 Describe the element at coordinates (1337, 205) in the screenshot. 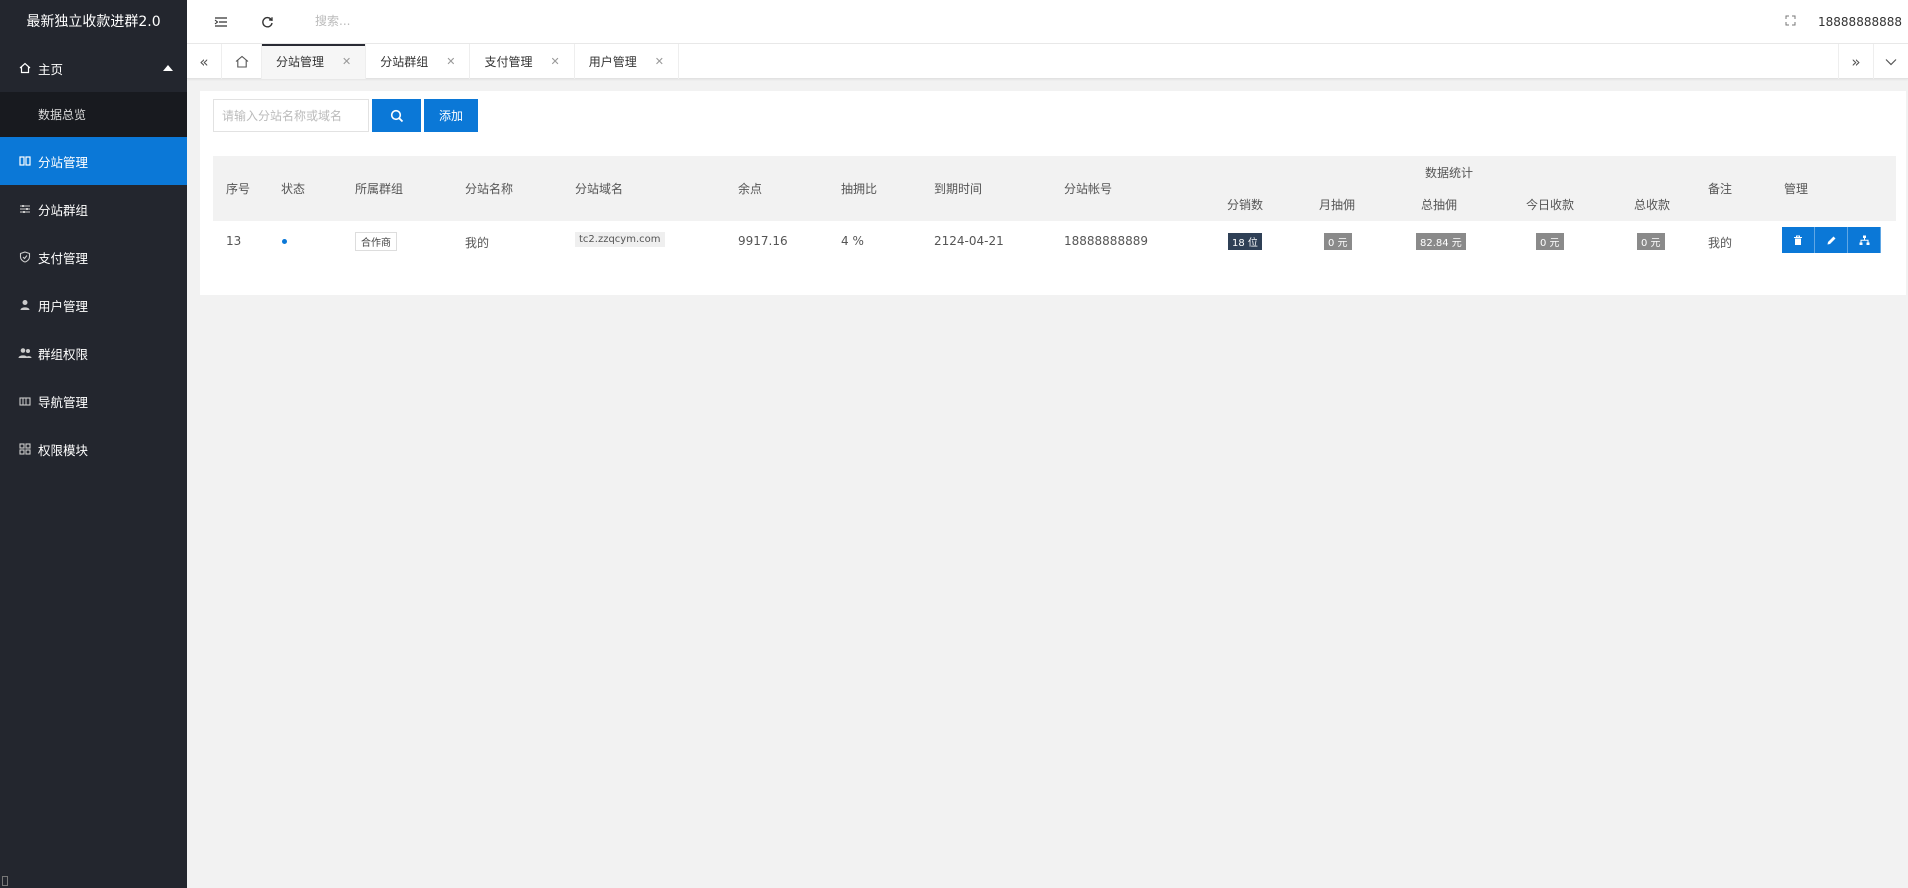

I see `col-month-commission: 月抽佣` at that location.